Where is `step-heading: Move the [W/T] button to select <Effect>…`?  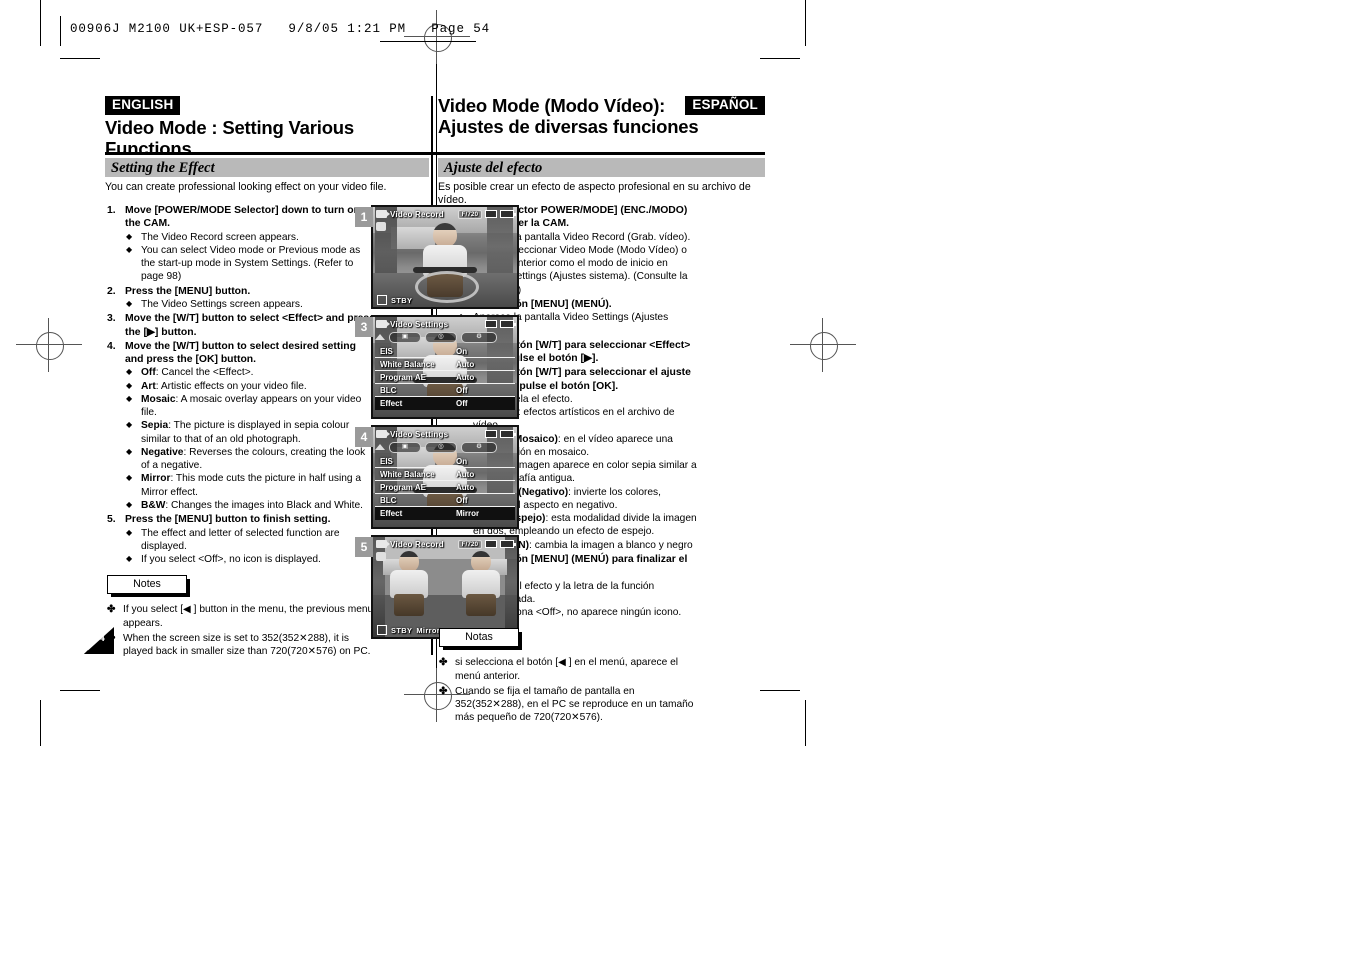
step-heading: Move the [W/T] button to select <Effect>… is located at coordinates (250, 325).